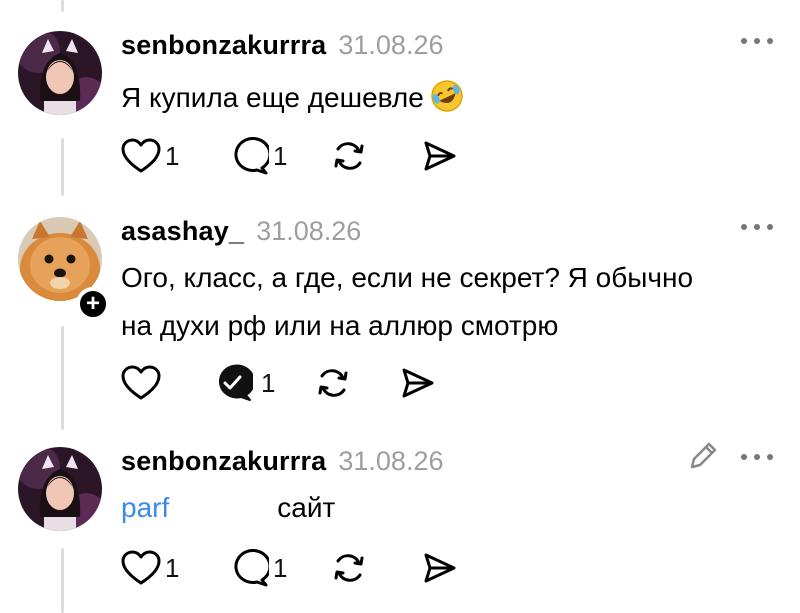 This screenshot has height=613, width=800. Describe the element at coordinates (145, 507) in the screenshot. I see `site-link: parf` at that location.